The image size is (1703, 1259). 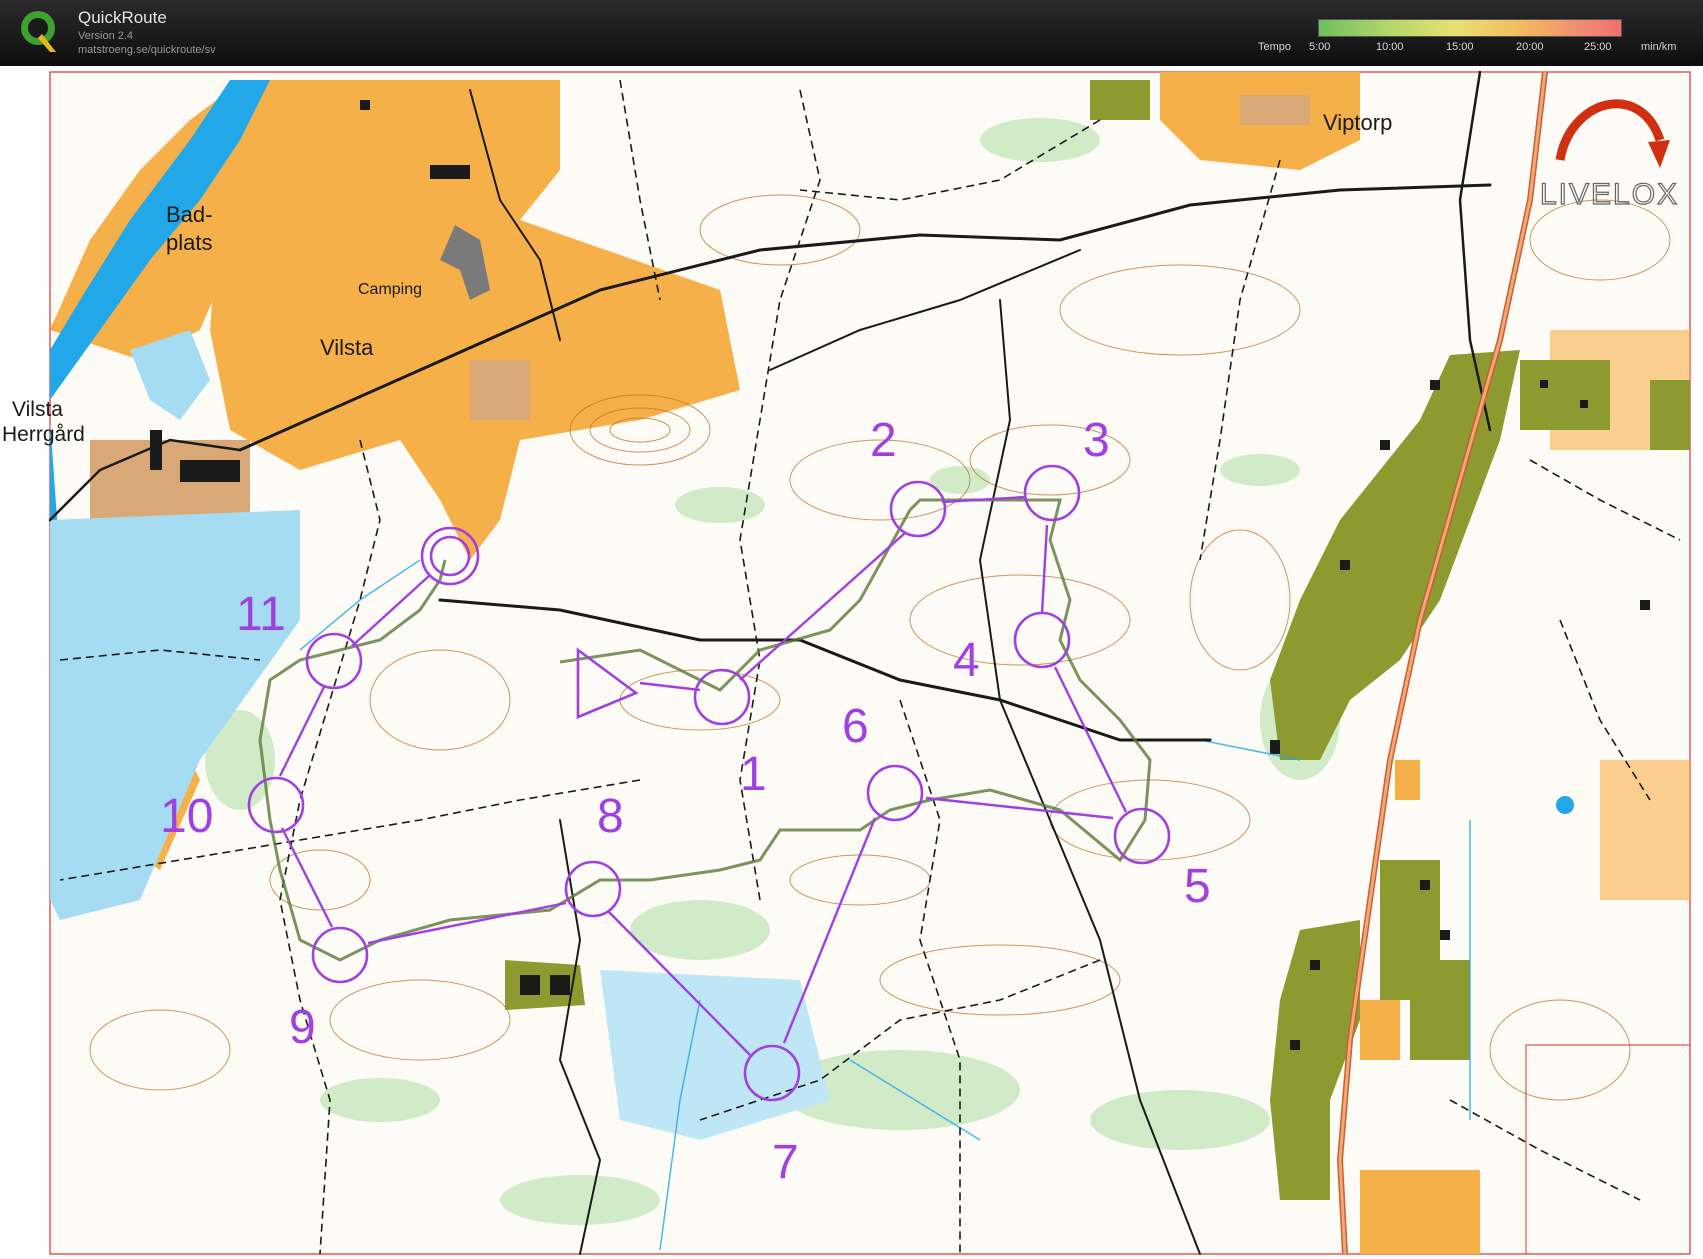 I want to click on tempo-tick: 10:00, so click(x=1390, y=47).